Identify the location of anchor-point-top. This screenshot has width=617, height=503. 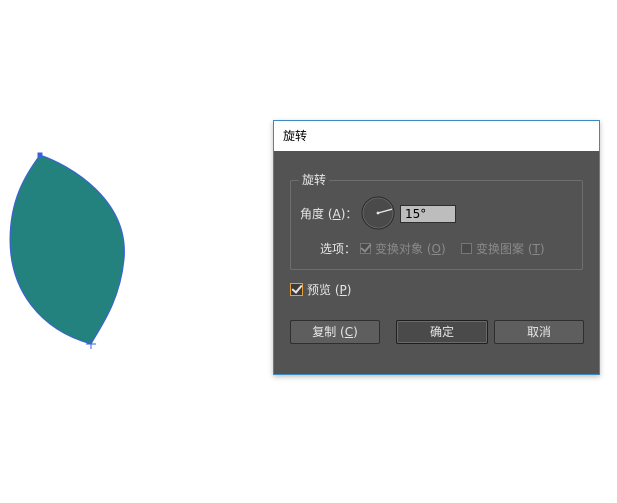
(40, 155).